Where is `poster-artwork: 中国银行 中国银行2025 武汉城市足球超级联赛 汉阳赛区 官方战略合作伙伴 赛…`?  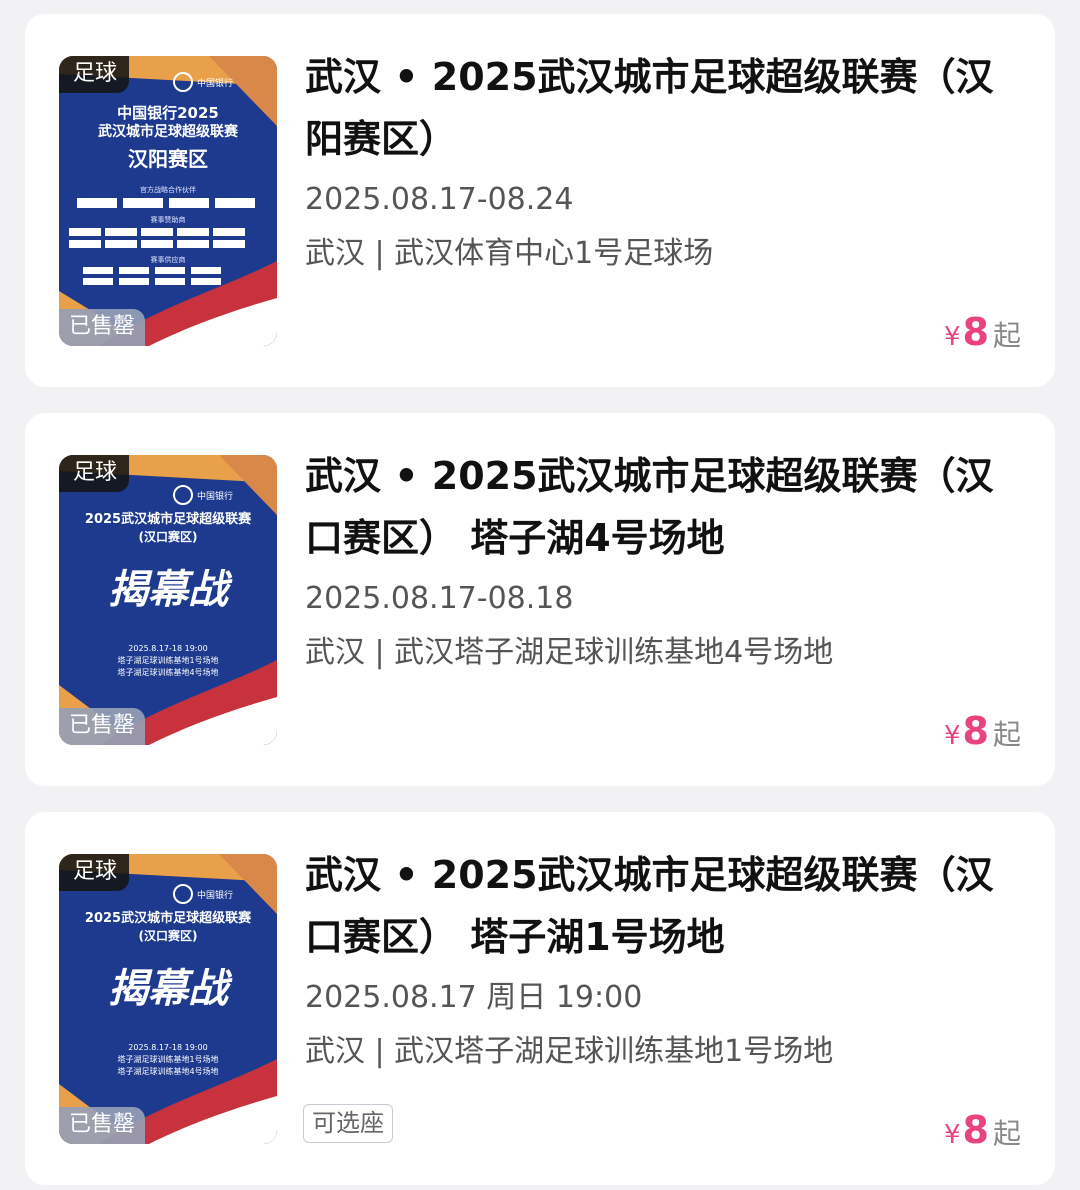 poster-artwork: 中国银行 中国银行2025 武汉城市足球超级联赛 汉阳赛区 官方战略合作伙伴 赛… is located at coordinates (168, 201).